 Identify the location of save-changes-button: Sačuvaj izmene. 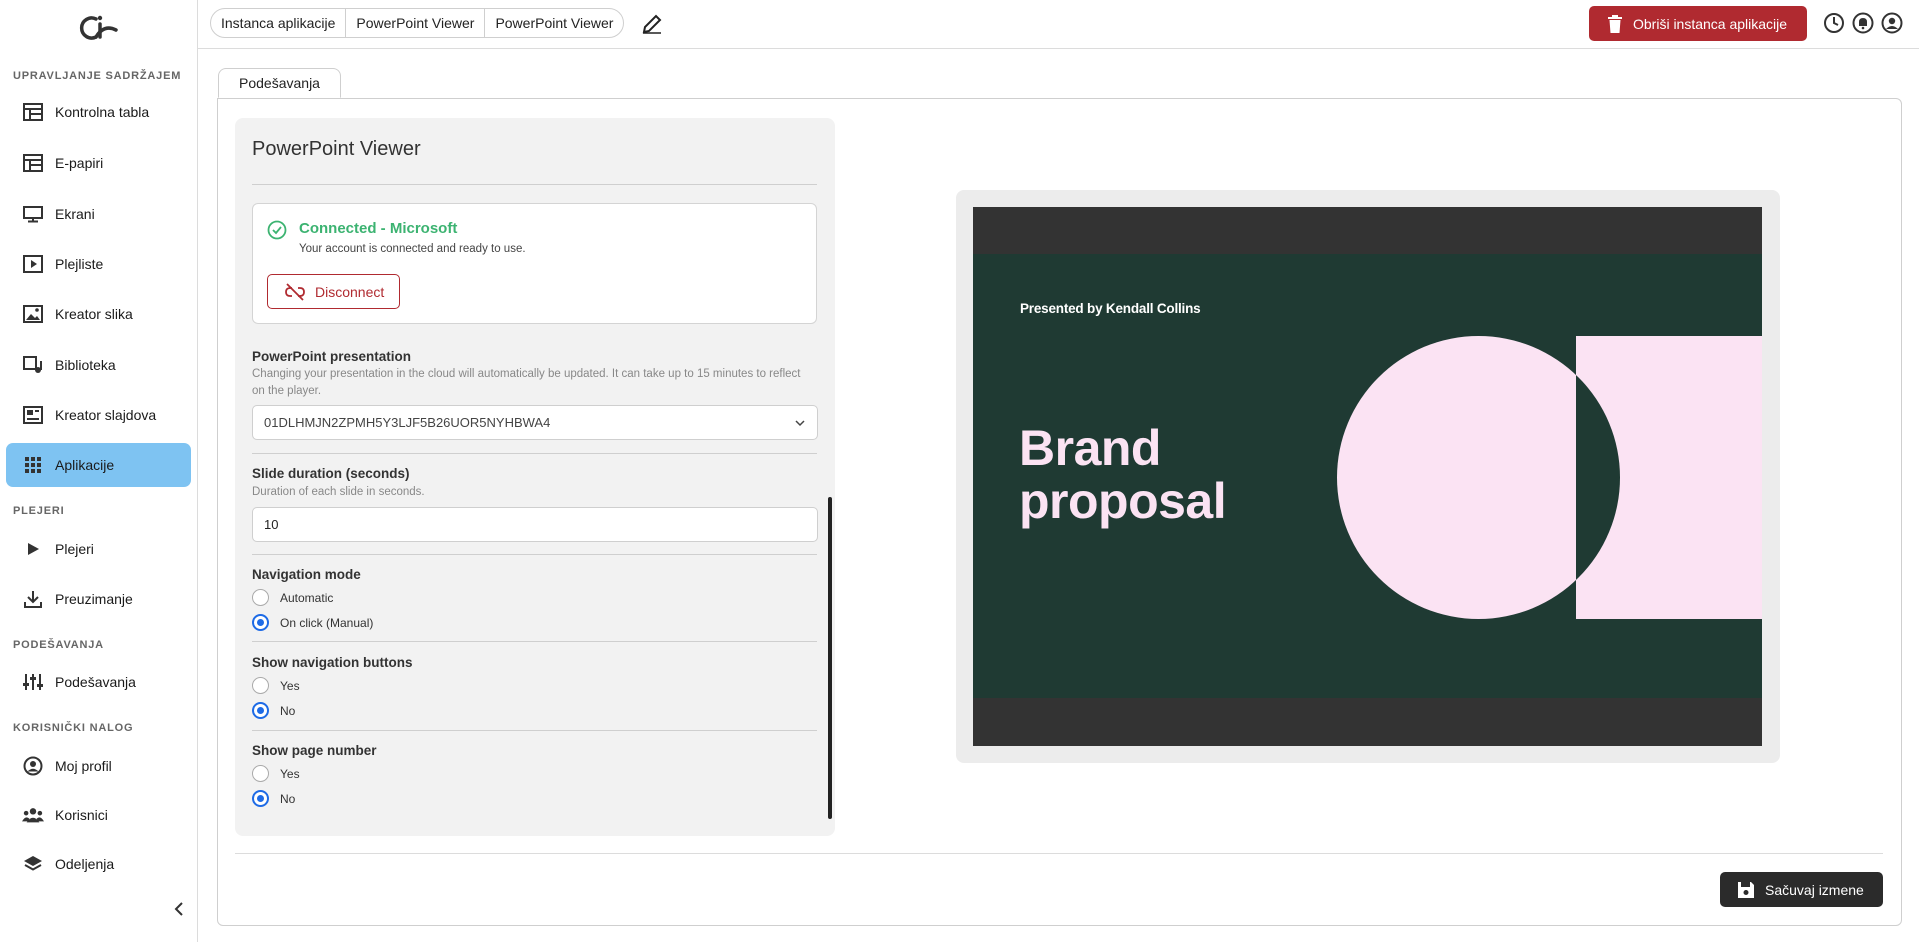
(1801, 889).